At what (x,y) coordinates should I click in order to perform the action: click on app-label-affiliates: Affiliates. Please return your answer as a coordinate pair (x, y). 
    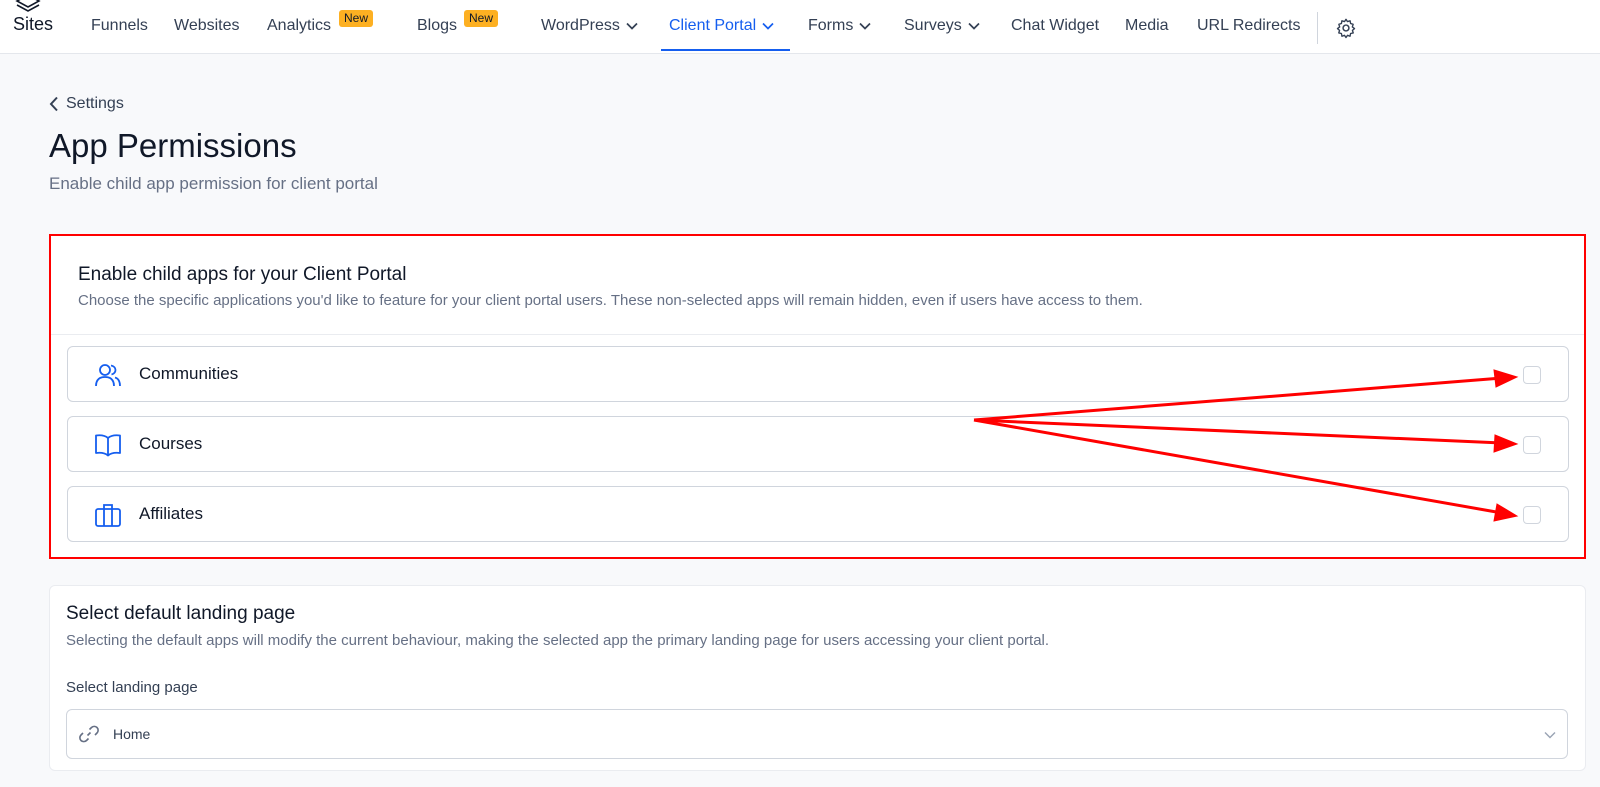
    Looking at the image, I should click on (171, 513).